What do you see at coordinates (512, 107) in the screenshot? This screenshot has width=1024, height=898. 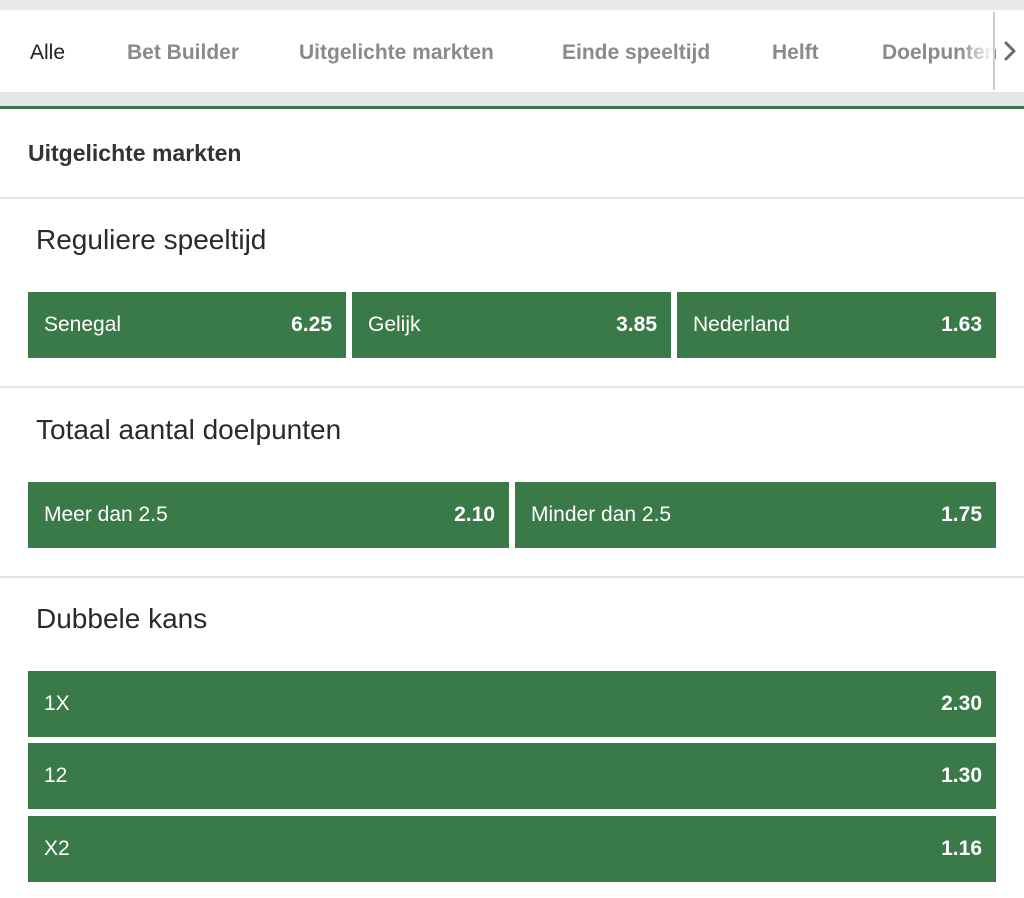 I see `accent-line` at bounding box center [512, 107].